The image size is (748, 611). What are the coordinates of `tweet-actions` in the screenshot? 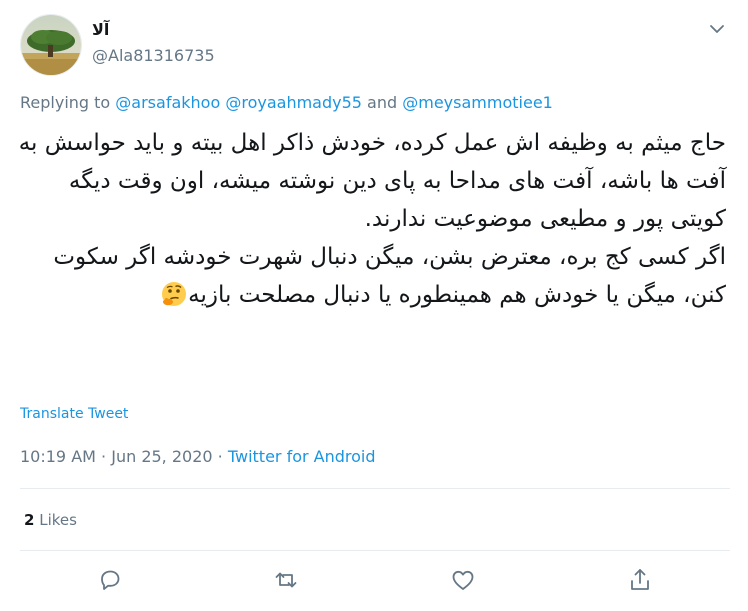 It's located at (374, 581).